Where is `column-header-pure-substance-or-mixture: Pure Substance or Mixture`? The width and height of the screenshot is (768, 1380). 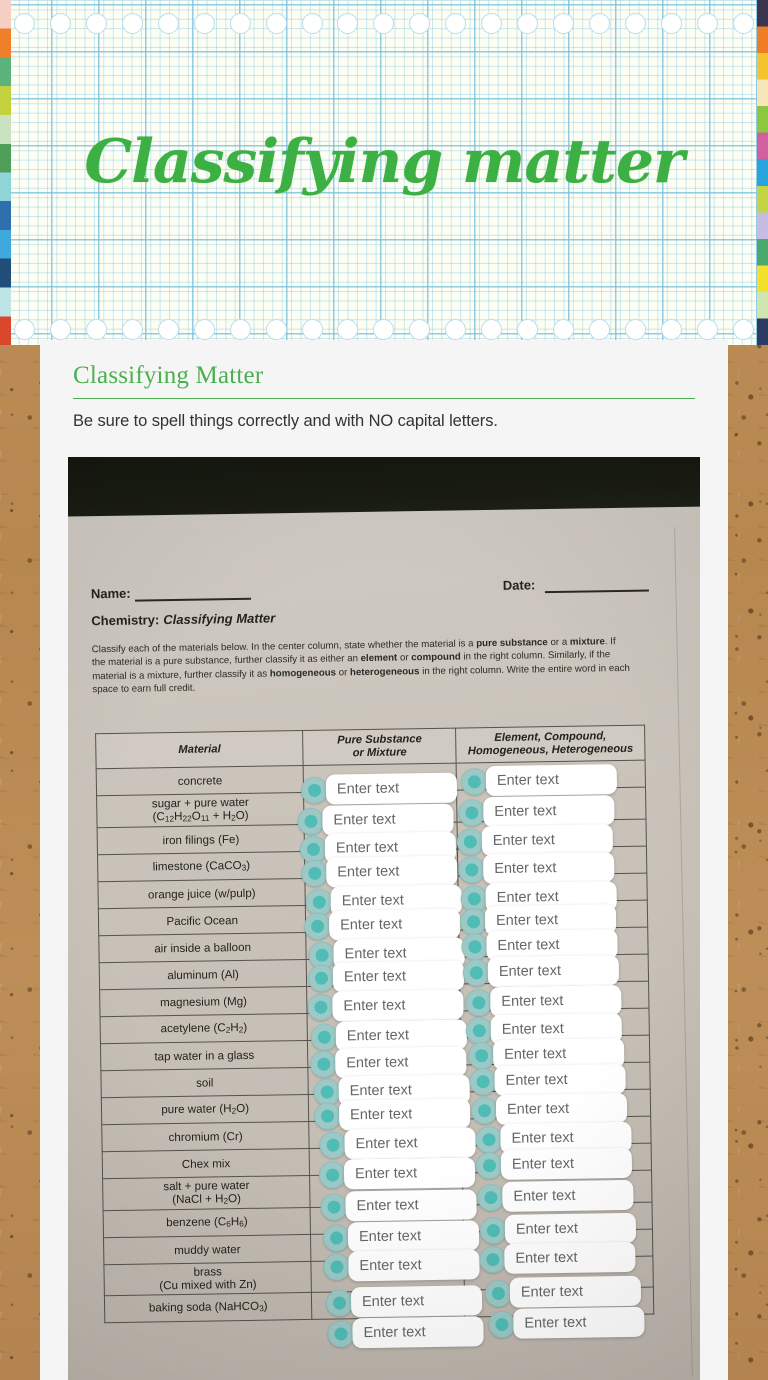 column-header-pure-substance-or-mixture: Pure Substance or Mixture is located at coordinates (379, 747).